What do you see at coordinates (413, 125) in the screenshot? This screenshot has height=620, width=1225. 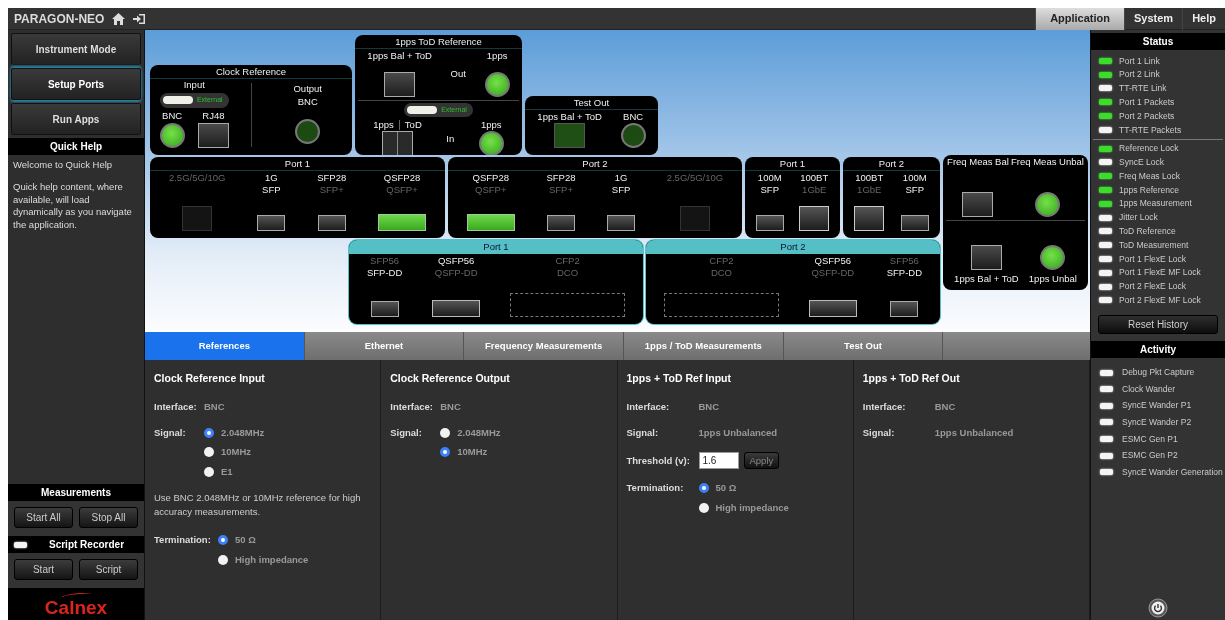 I see `port-label: ToD` at bounding box center [413, 125].